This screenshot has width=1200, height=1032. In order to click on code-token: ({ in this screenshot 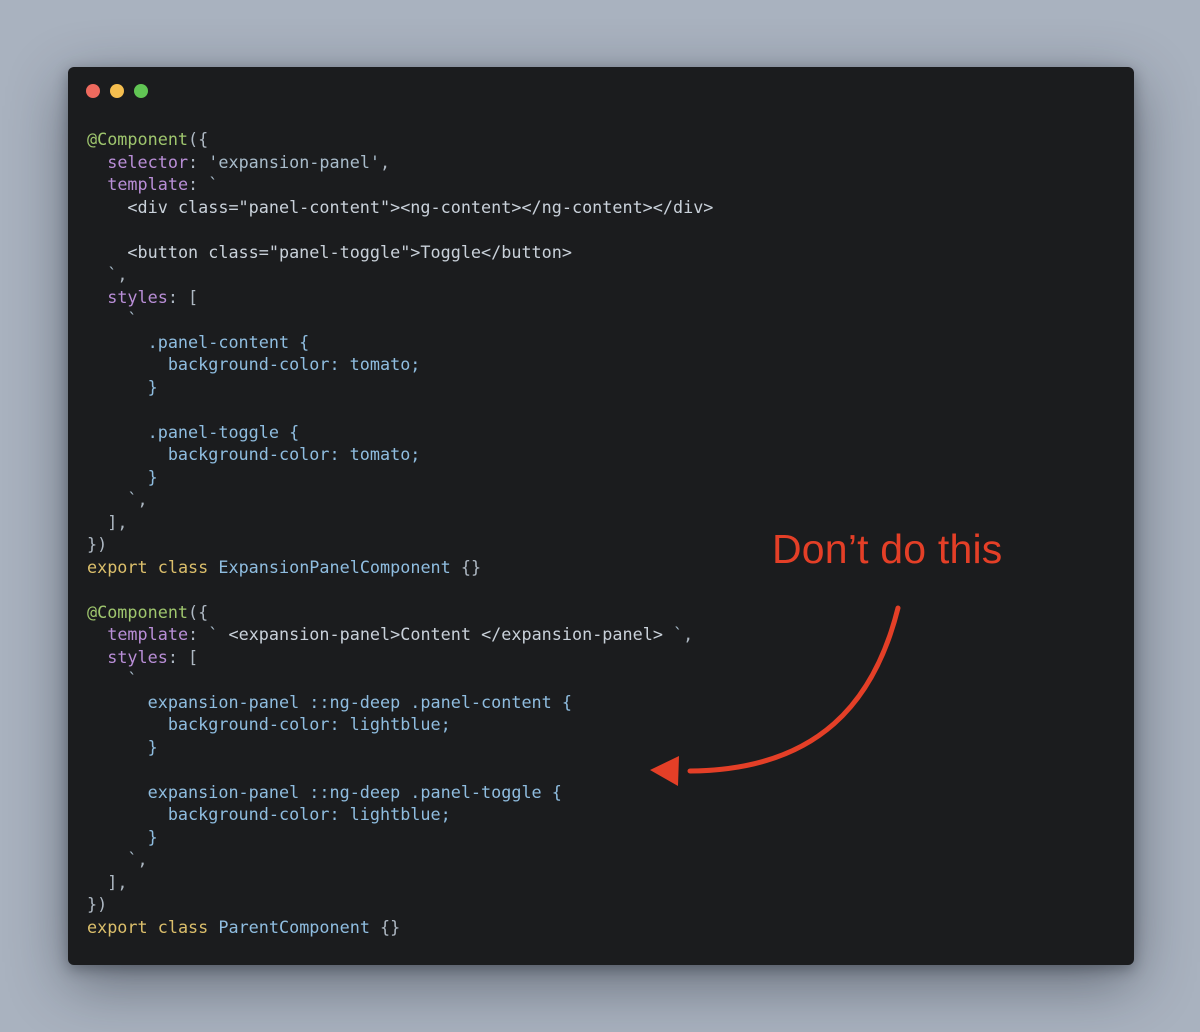, I will do `click(198, 139)`.